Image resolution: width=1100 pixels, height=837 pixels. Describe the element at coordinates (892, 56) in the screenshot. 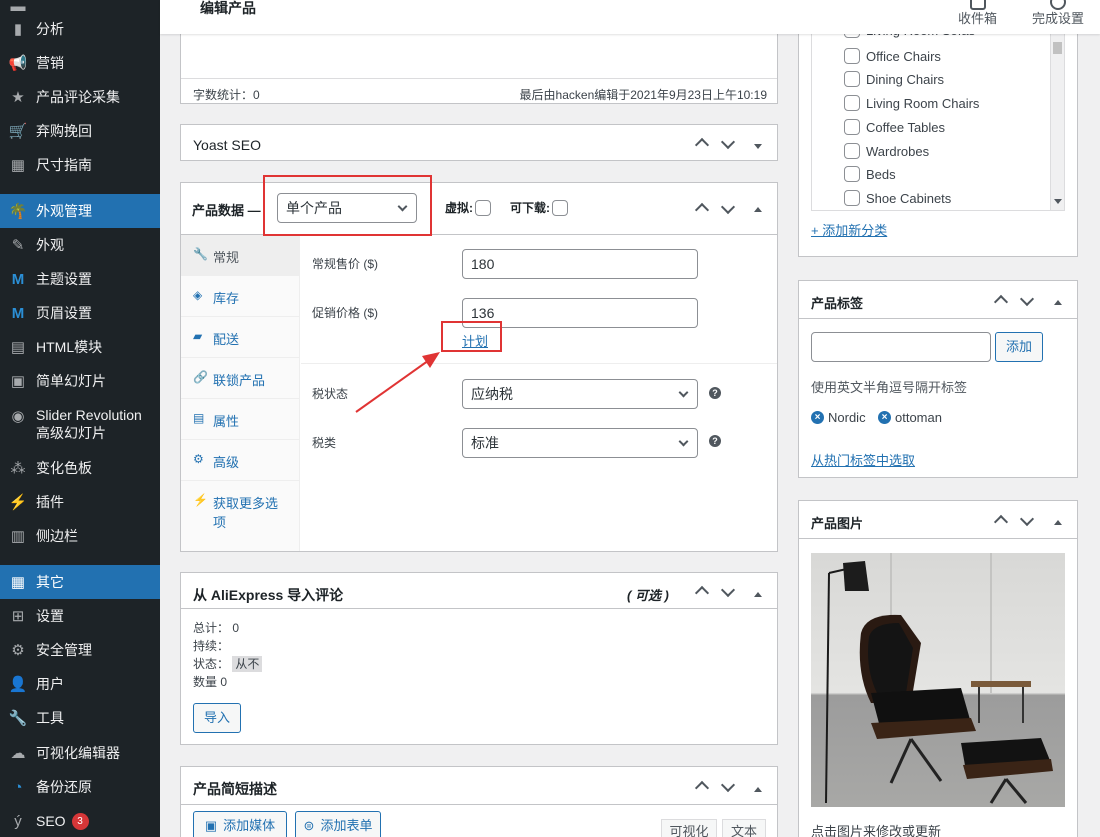

I see `category-item: Office Chairs` at that location.